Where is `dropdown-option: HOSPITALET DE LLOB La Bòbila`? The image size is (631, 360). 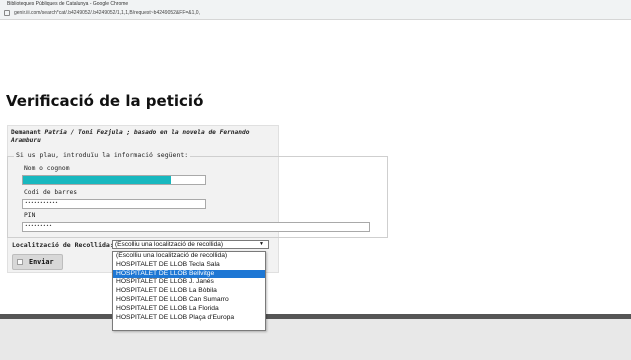 dropdown-option: HOSPITALET DE LLOB La Bòbila is located at coordinates (189, 291).